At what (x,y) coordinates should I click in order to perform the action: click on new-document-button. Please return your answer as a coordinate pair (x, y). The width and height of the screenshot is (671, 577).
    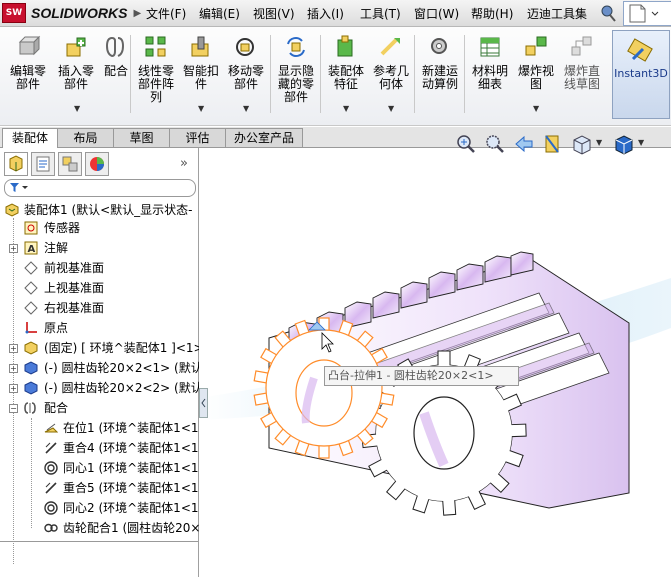
    Looking at the image, I should click on (647, 13).